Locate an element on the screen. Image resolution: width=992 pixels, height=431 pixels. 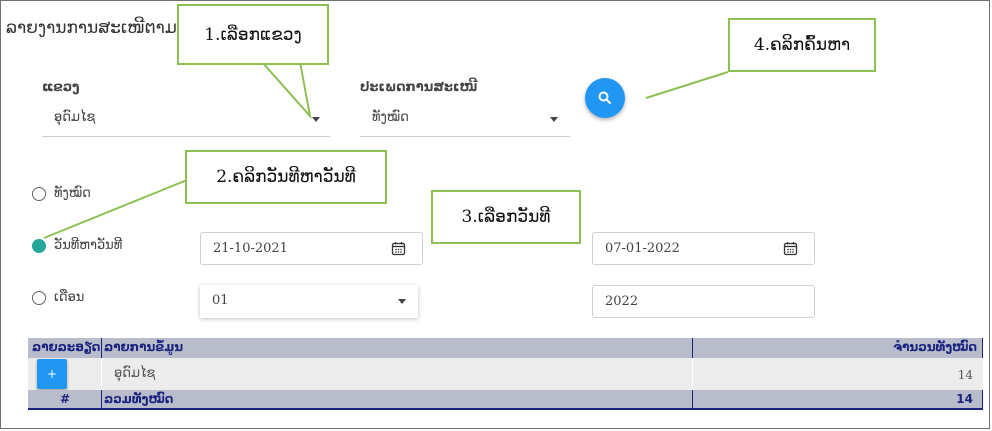
callout-1-pointer is located at coordinates (285, 90).